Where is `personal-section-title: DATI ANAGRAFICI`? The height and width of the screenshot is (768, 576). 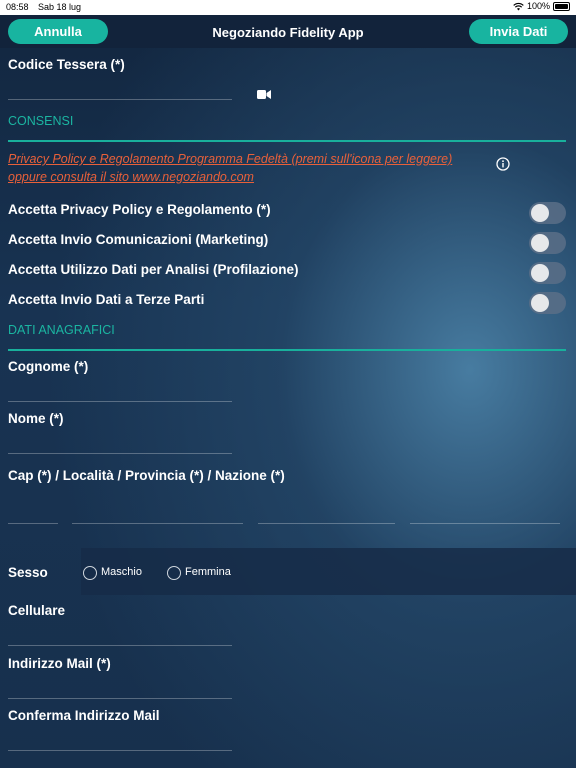
personal-section-title: DATI ANAGRAFICI is located at coordinates (61, 330).